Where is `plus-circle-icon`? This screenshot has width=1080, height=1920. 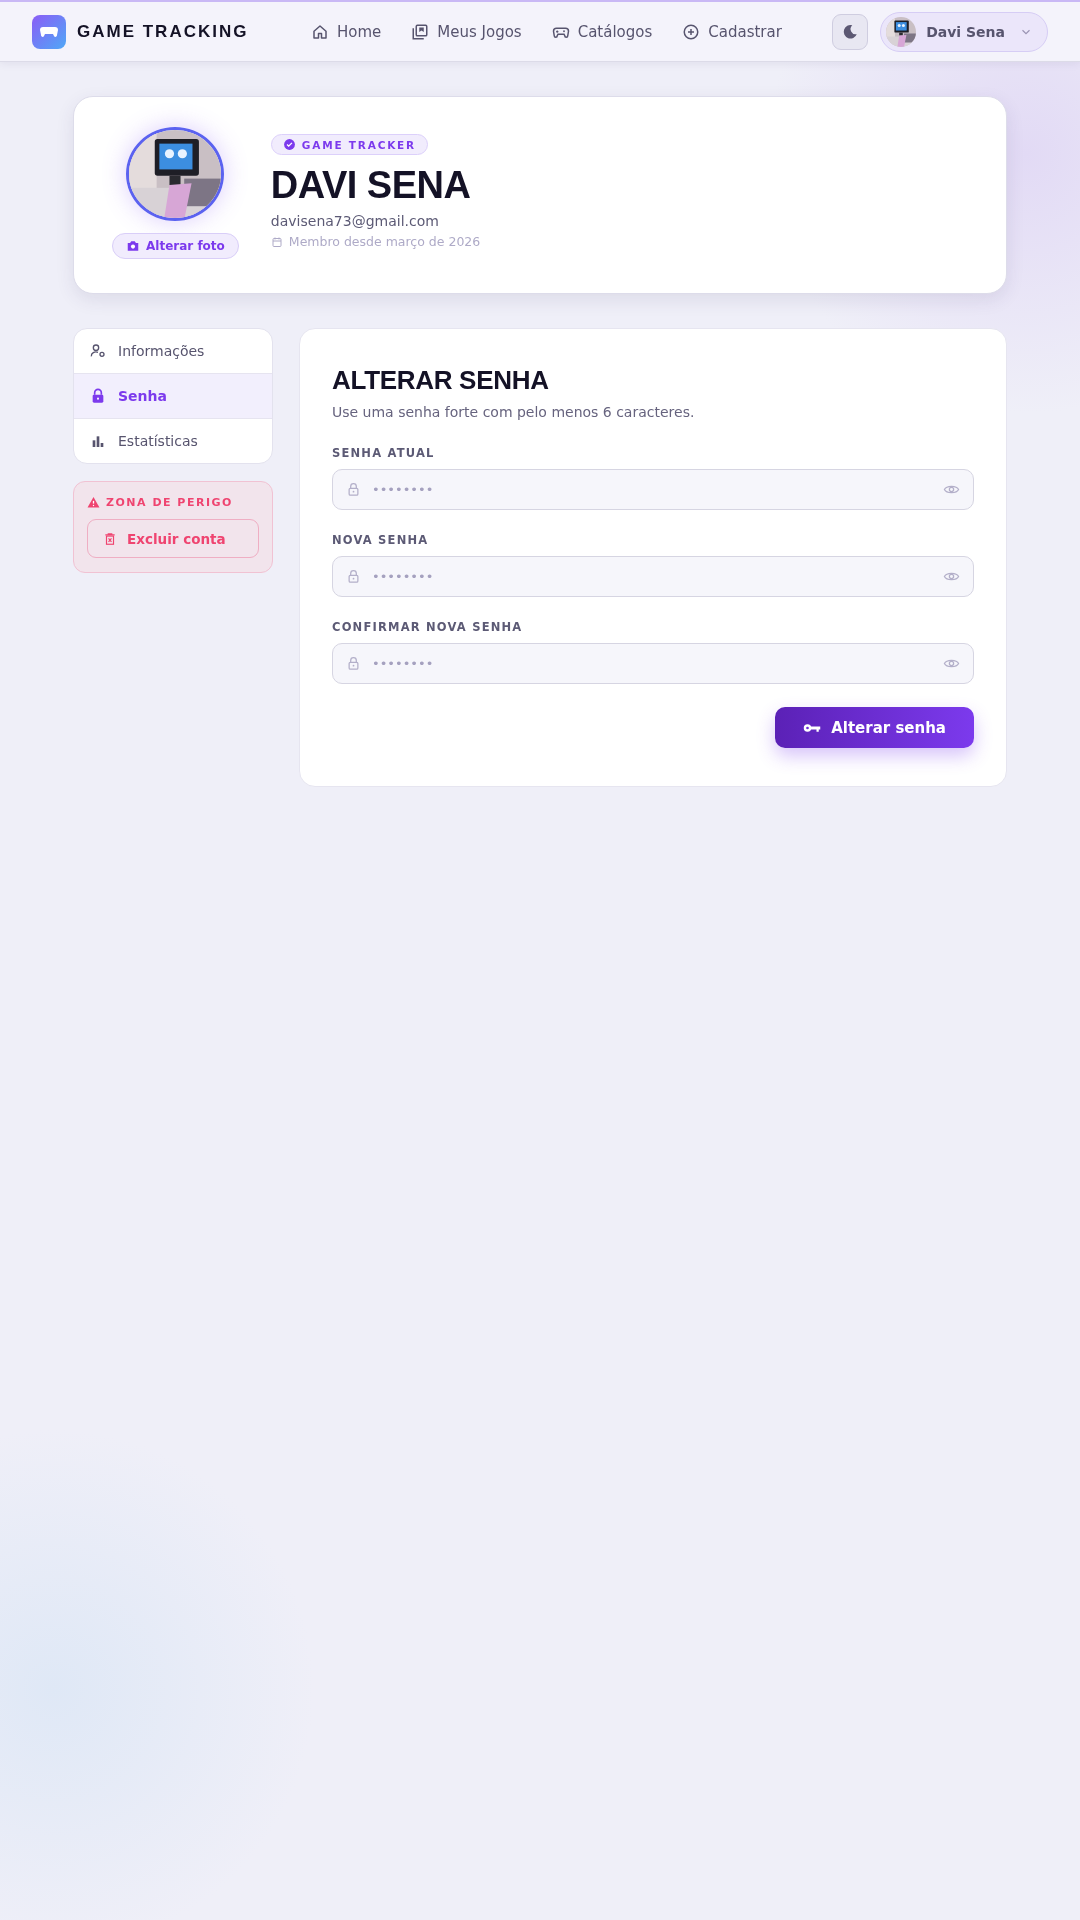 plus-circle-icon is located at coordinates (691, 31).